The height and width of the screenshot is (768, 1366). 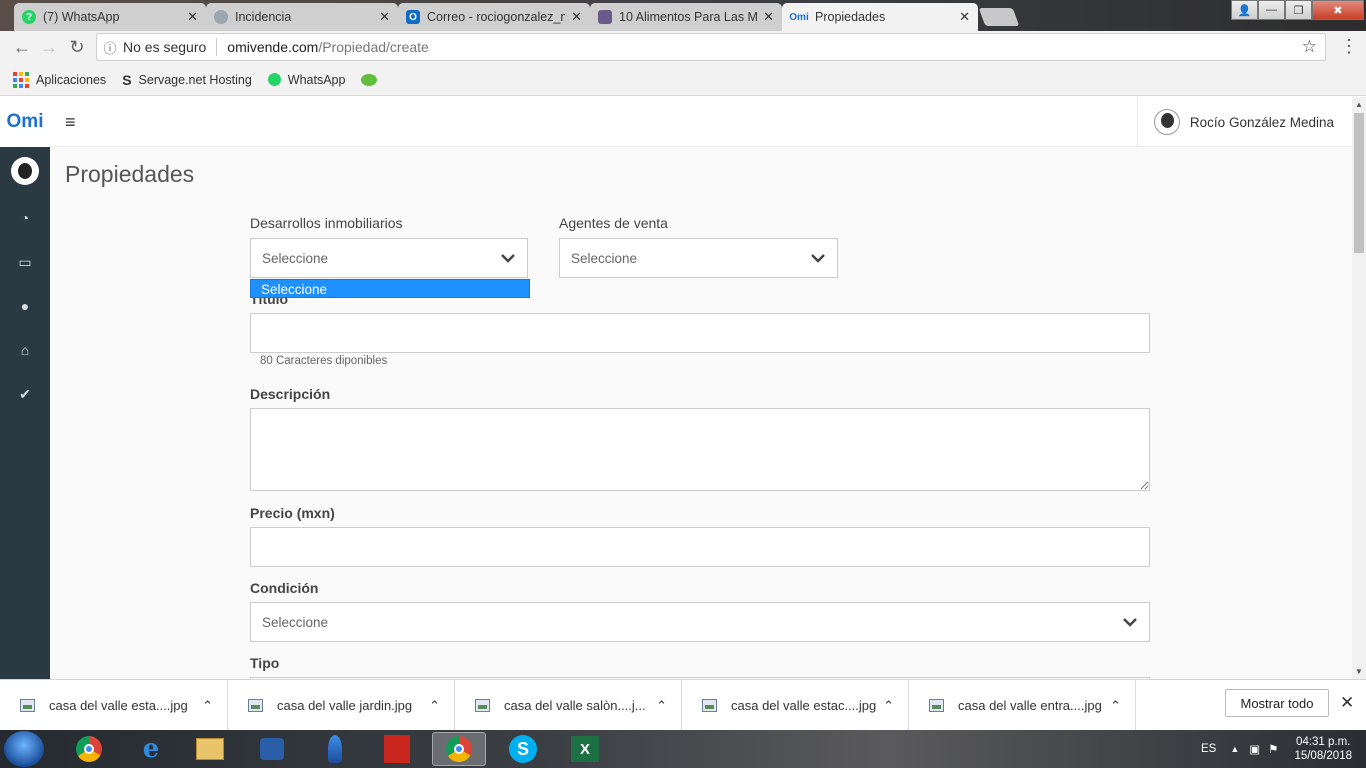 What do you see at coordinates (110, 17) in the screenshot?
I see `tab-whatsapp: ? (7) WhatsApp ✕` at bounding box center [110, 17].